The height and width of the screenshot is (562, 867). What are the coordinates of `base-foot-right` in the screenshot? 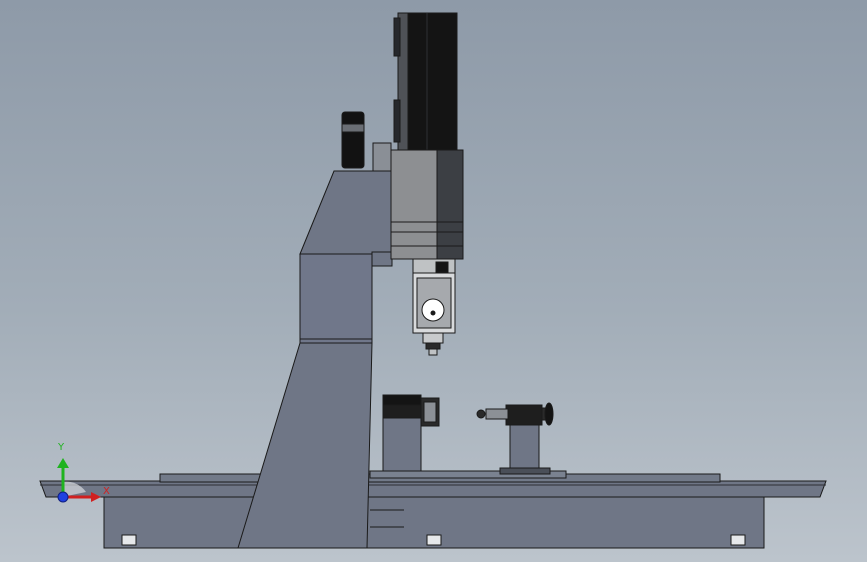 It's located at (738, 540).